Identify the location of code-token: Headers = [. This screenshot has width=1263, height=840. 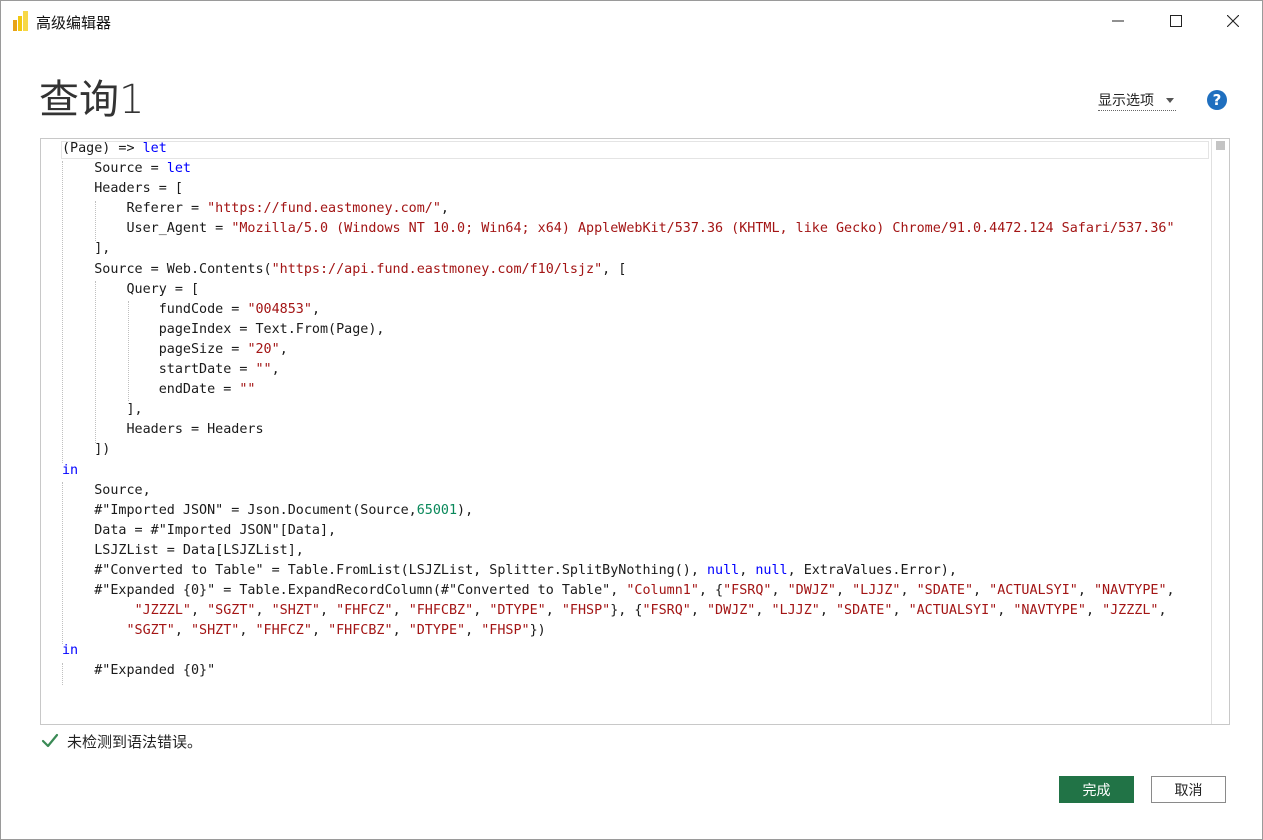
(122, 189).